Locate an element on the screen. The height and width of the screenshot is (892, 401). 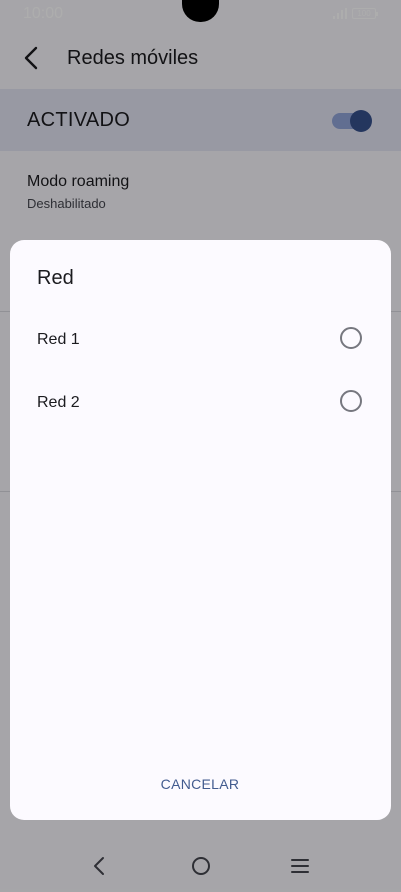
option-label: Red 2 is located at coordinates (58, 402).